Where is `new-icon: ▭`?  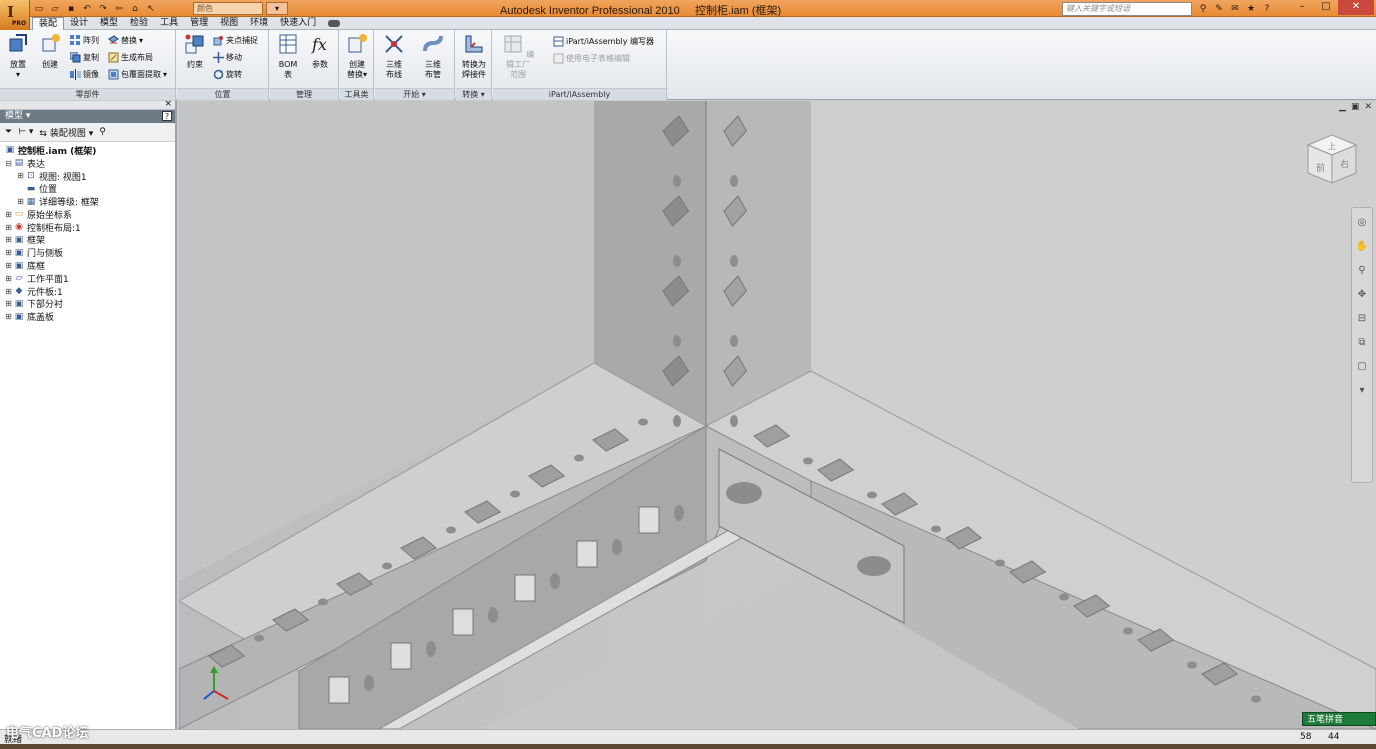
new-icon: ▭ is located at coordinates (39, 8).